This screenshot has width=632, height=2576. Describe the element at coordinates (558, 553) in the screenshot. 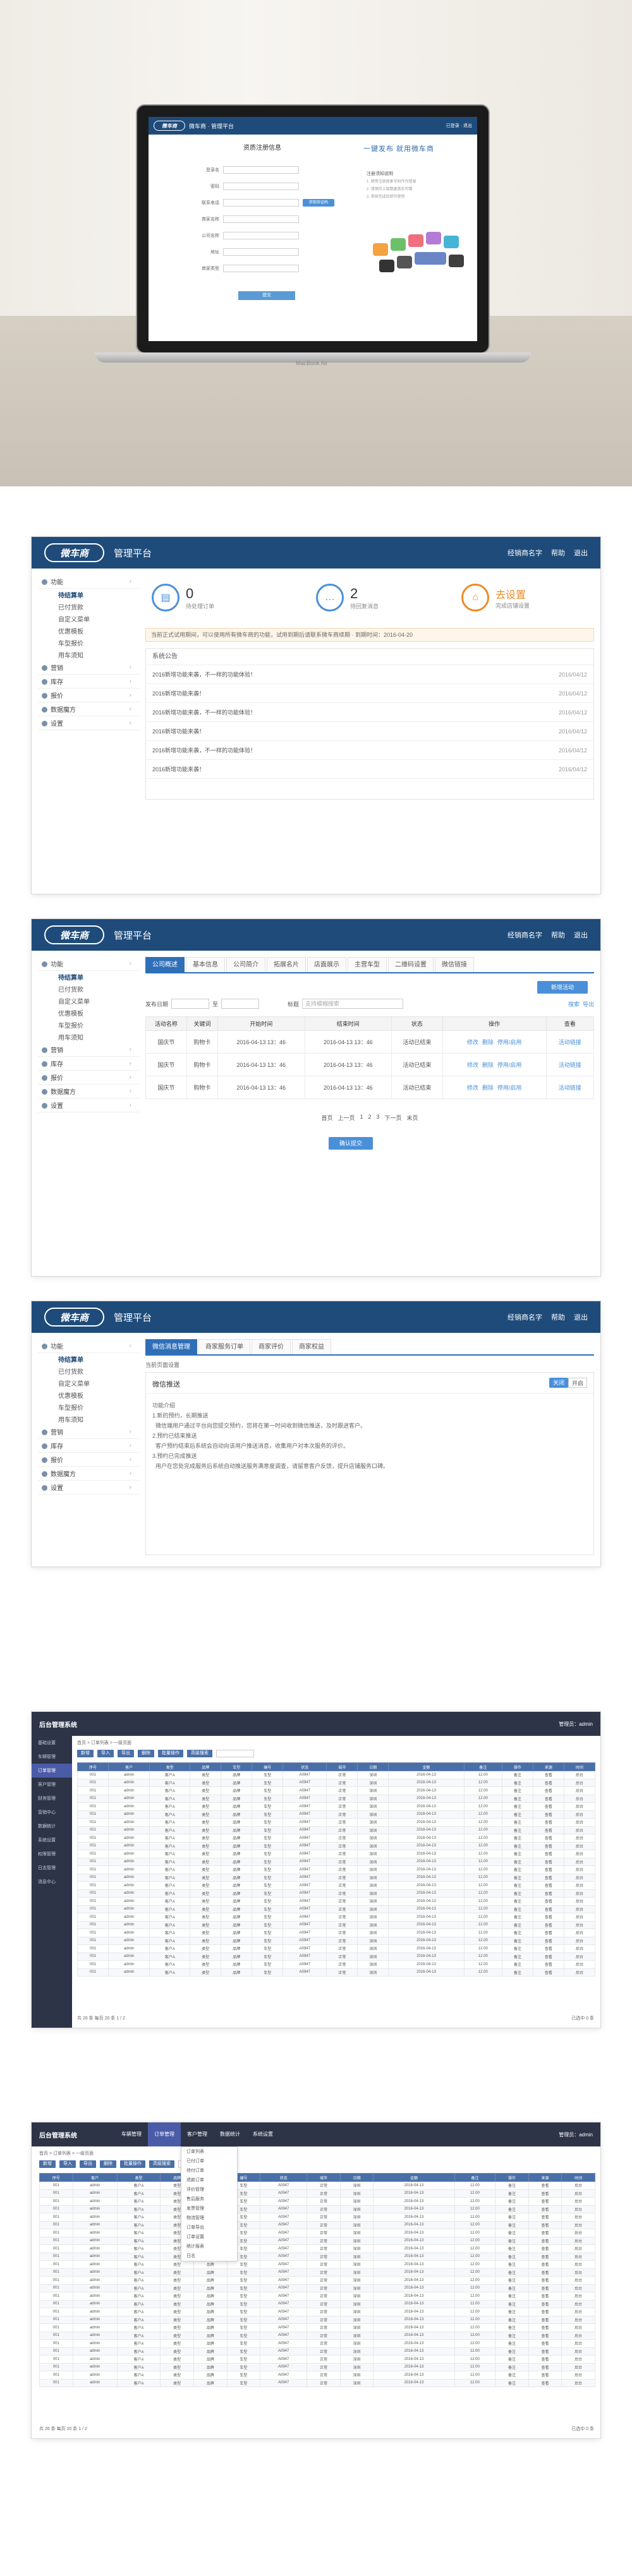

I see `help-link: 帮助` at that location.